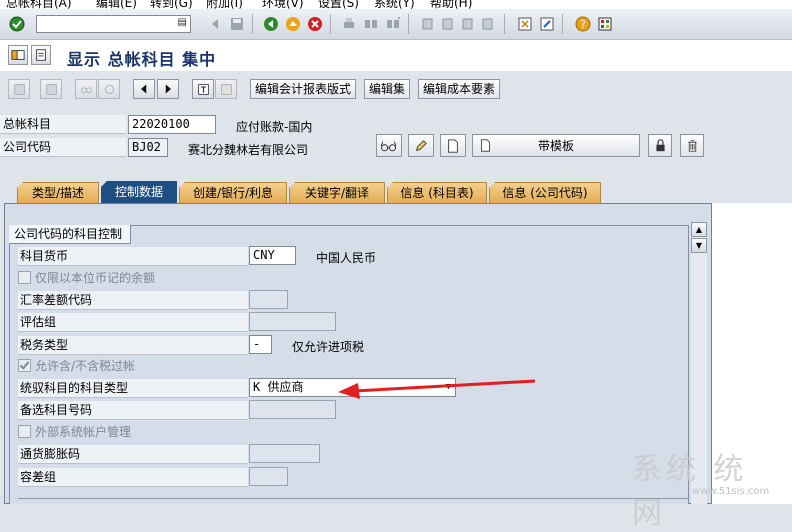 The width and height of the screenshot is (792, 532). I want to click on company-code-field: BJ02, so click(148, 147).